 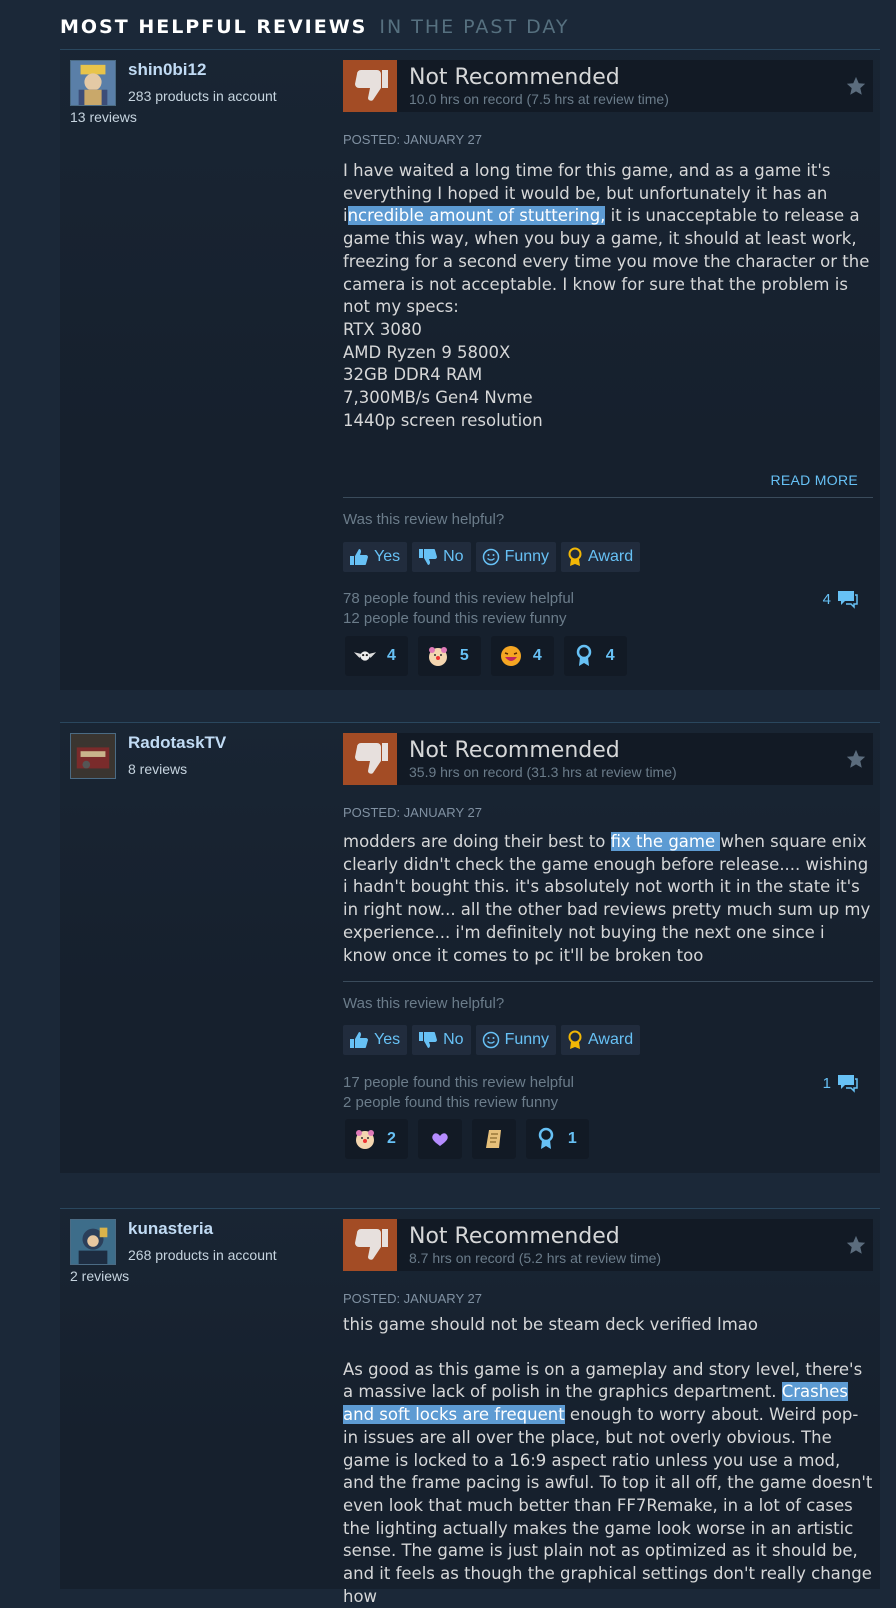 I want to click on award-item: 1, so click(x=557, y=1139).